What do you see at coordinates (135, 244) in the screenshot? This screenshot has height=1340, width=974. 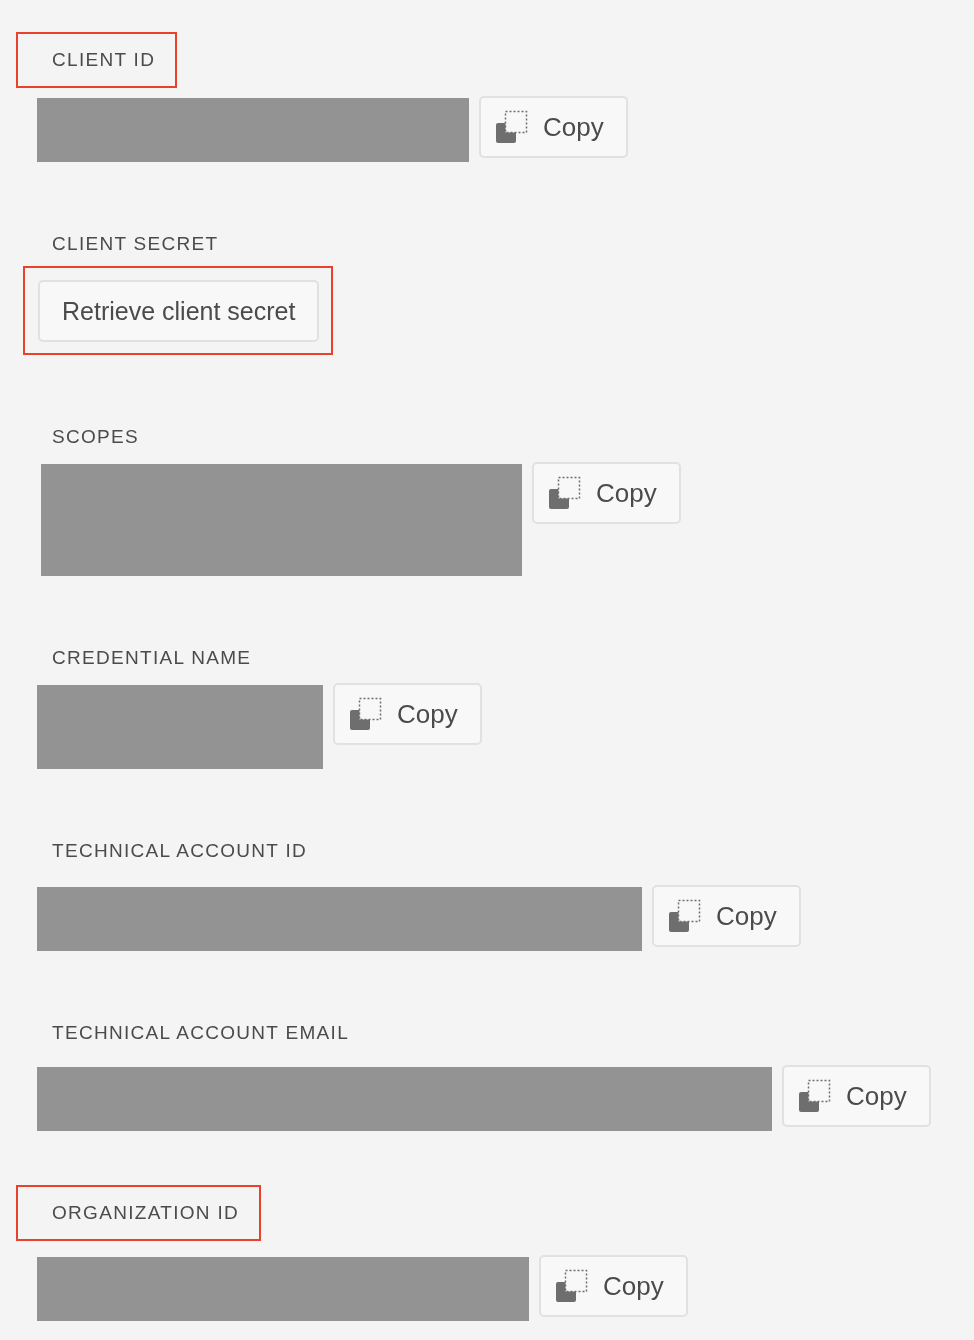 I see `field-label: CLIENT SECRET` at bounding box center [135, 244].